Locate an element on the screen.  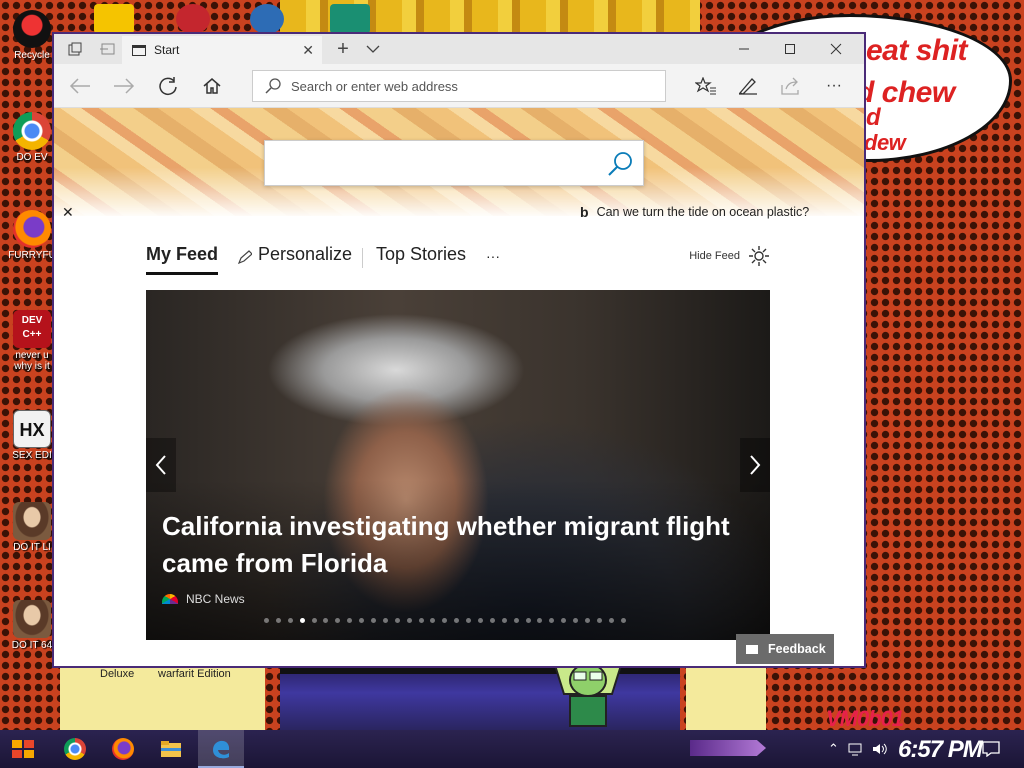
tab-start: Start ✕ is located at coordinates (222, 50).